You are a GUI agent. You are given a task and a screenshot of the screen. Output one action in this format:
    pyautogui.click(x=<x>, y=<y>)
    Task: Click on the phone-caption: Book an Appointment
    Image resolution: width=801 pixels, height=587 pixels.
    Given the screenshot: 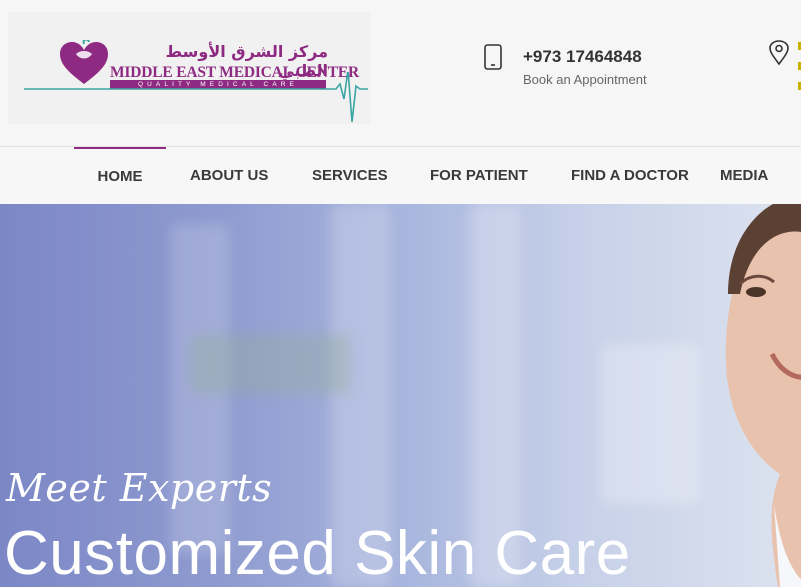 What is the action you would take?
    pyautogui.click(x=585, y=79)
    